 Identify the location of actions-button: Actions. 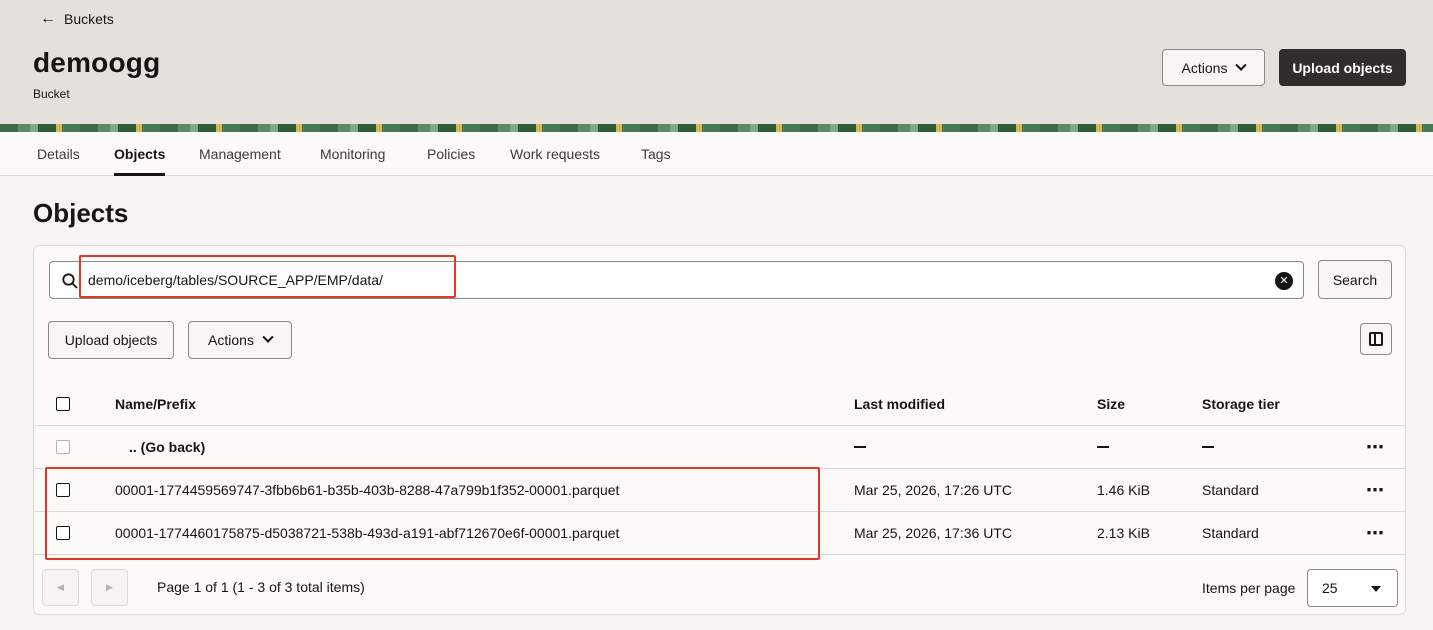
(240, 340).